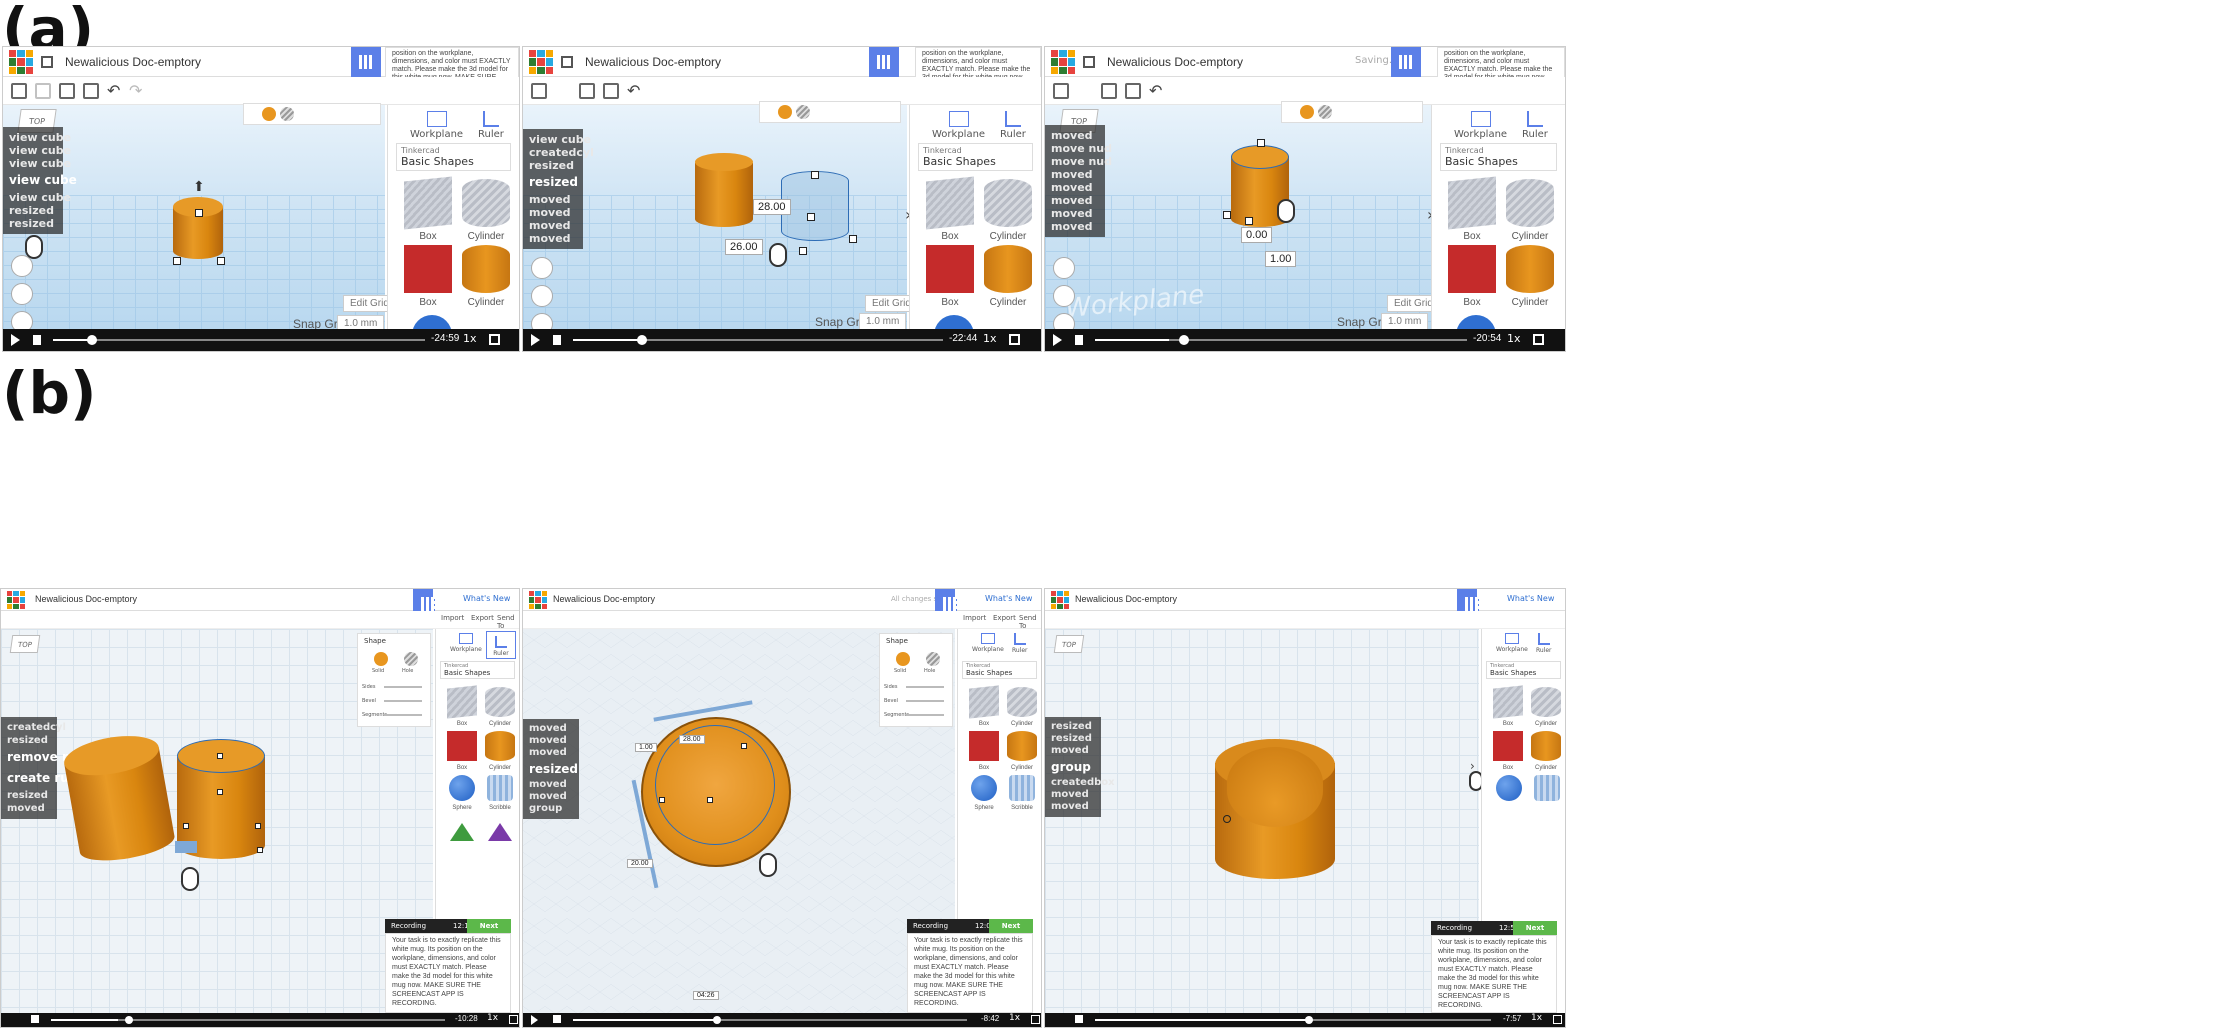 This screenshot has width=2222, height=1028. Describe the element at coordinates (1030, 622) in the screenshot. I see `send-to-button: Send To` at that location.